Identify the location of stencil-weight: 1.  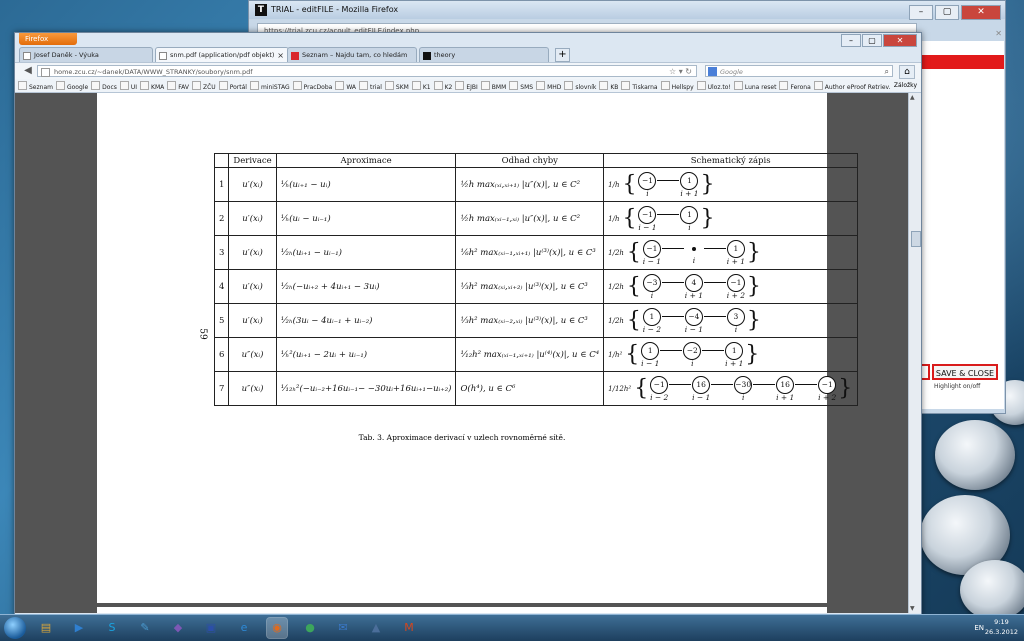
(650, 350).